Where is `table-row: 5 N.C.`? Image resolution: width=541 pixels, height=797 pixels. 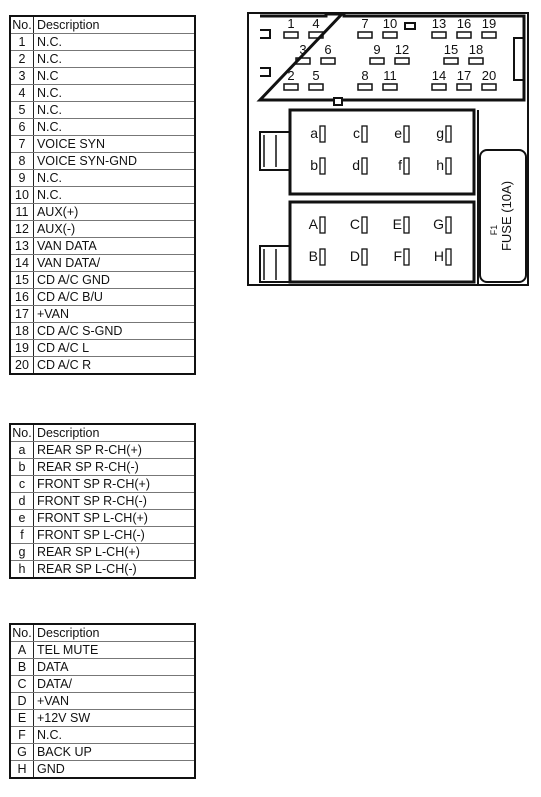
table-row: 5 N.C. is located at coordinates (102, 110).